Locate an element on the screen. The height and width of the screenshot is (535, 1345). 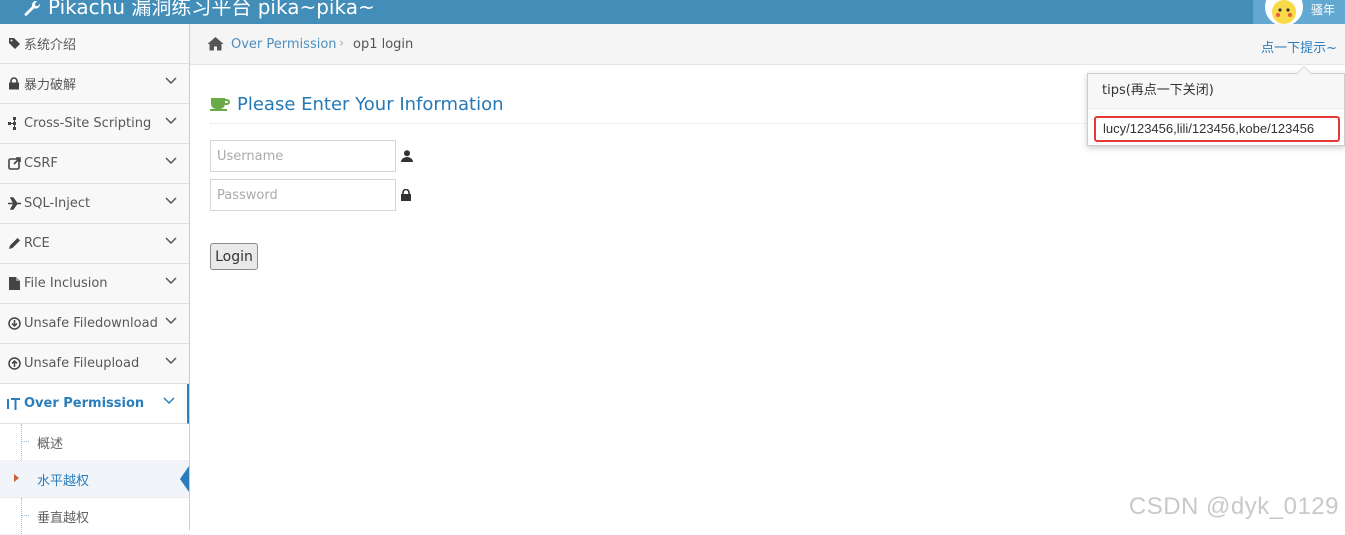
sidebar-item-label: SQL-Inject is located at coordinates (57, 203).